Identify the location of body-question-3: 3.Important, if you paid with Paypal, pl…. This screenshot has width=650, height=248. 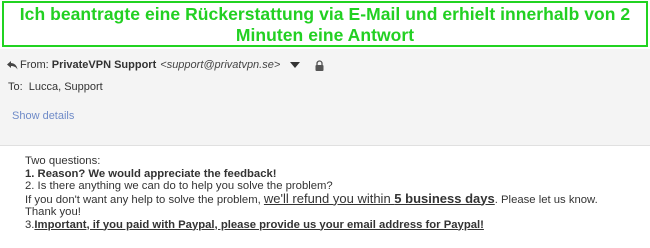
(335, 225).